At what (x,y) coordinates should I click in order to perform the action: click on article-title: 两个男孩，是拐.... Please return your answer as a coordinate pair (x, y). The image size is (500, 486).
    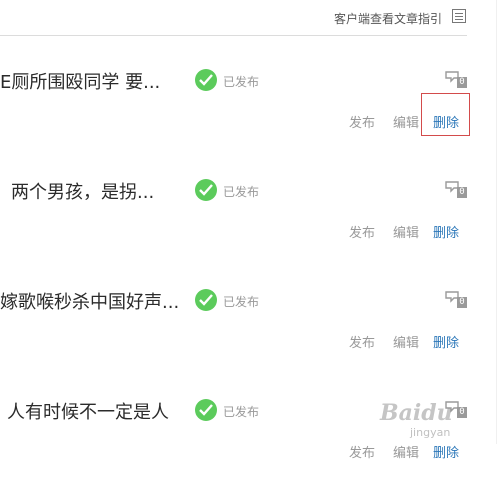
    Looking at the image, I should click on (98, 191).